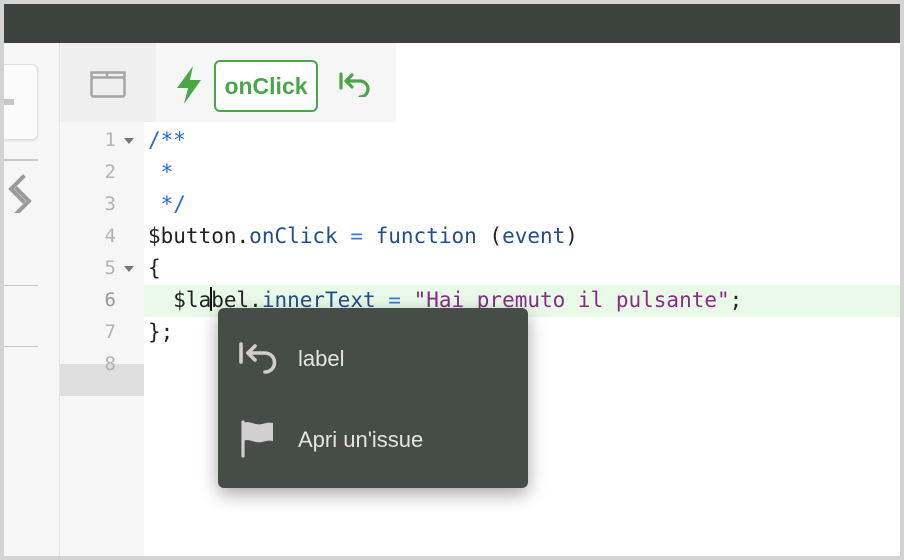  I want to click on semicolon-token: ;, so click(736, 300).